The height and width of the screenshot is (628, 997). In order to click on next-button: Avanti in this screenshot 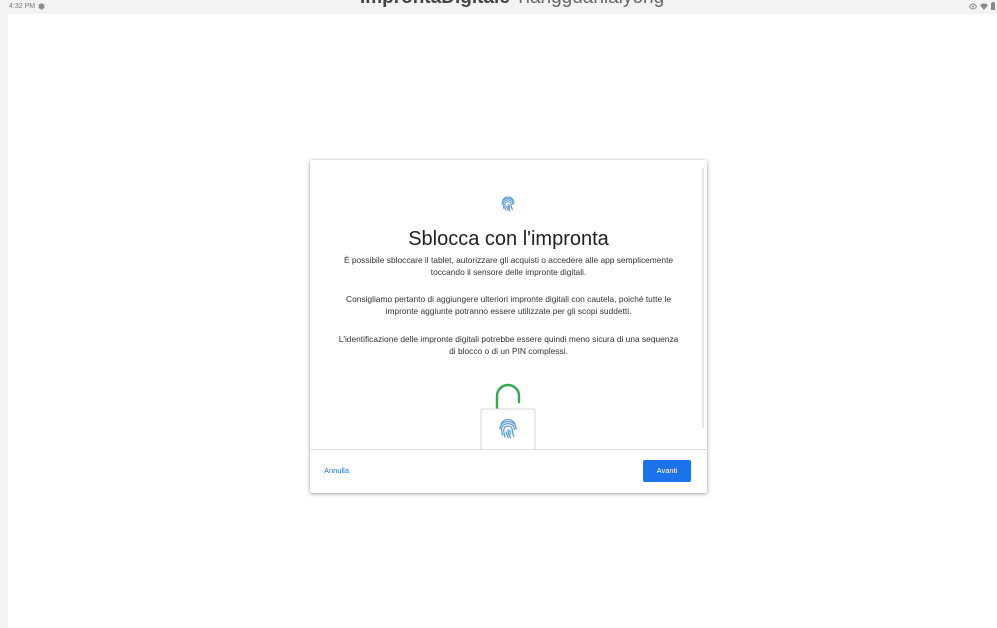, I will do `click(667, 471)`.